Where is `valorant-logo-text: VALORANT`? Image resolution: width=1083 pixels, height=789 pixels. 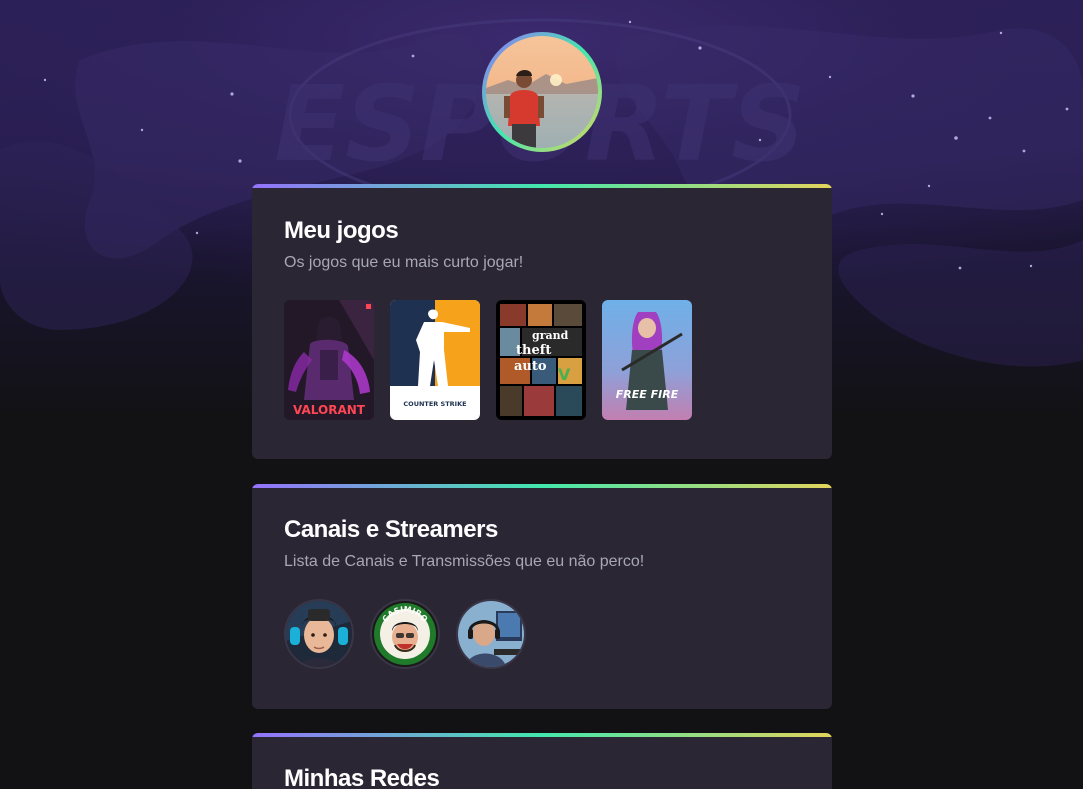 valorant-logo-text: VALORANT is located at coordinates (329, 410).